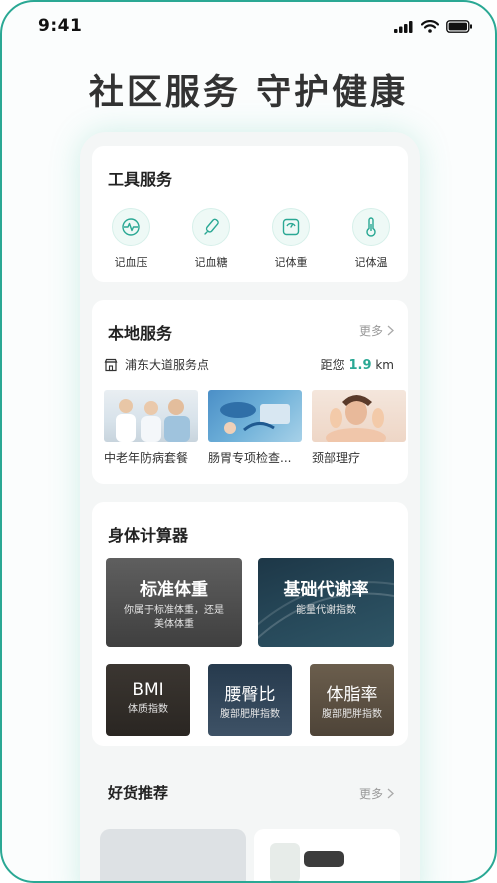 The width and height of the screenshot is (497, 883). I want to click on service-site-row: 浦东大道服务点 距您 1.9 km, so click(249, 366).